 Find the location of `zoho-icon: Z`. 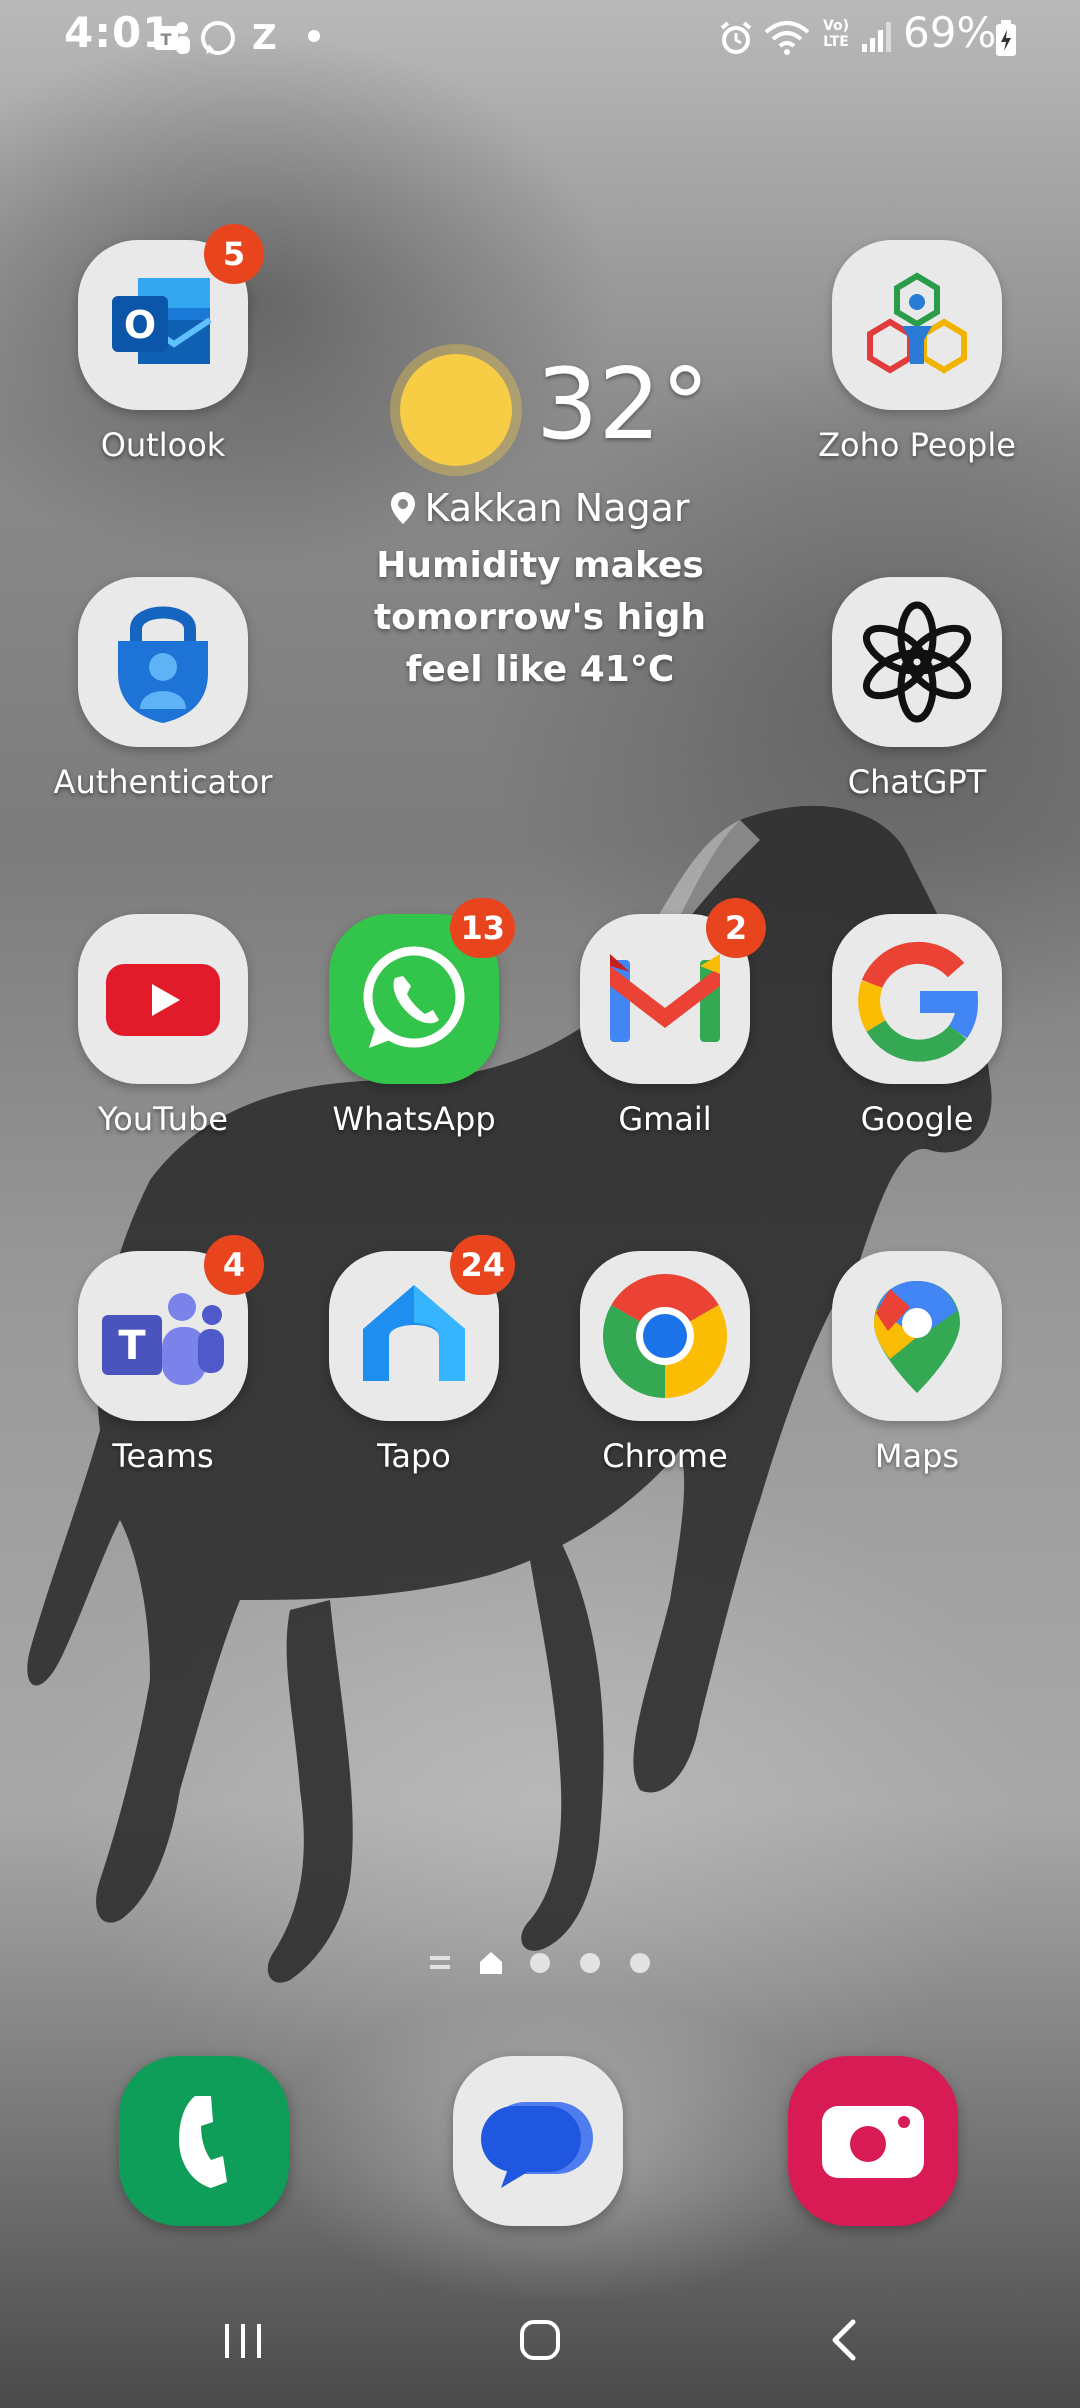

zoho-icon: Z is located at coordinates (264, 38).